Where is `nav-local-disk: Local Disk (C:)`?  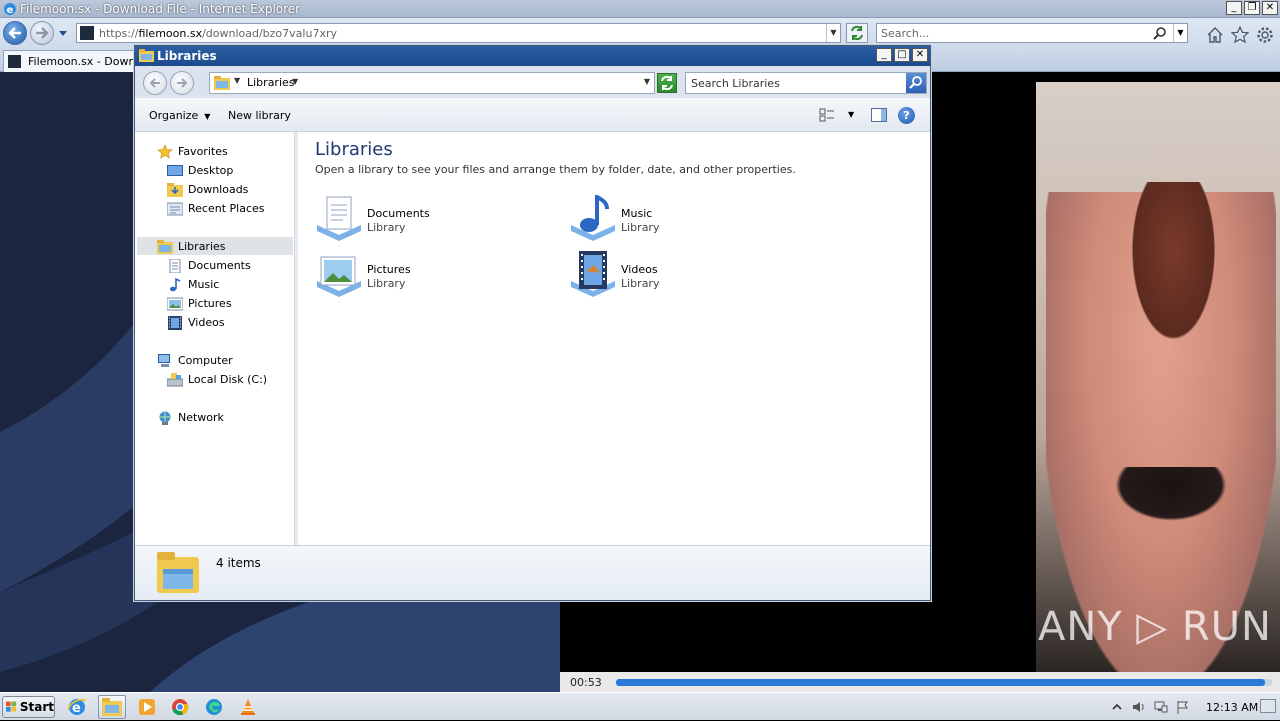 nav-local-disk: Local Disk (C:) is located at coordinates (217, 379).